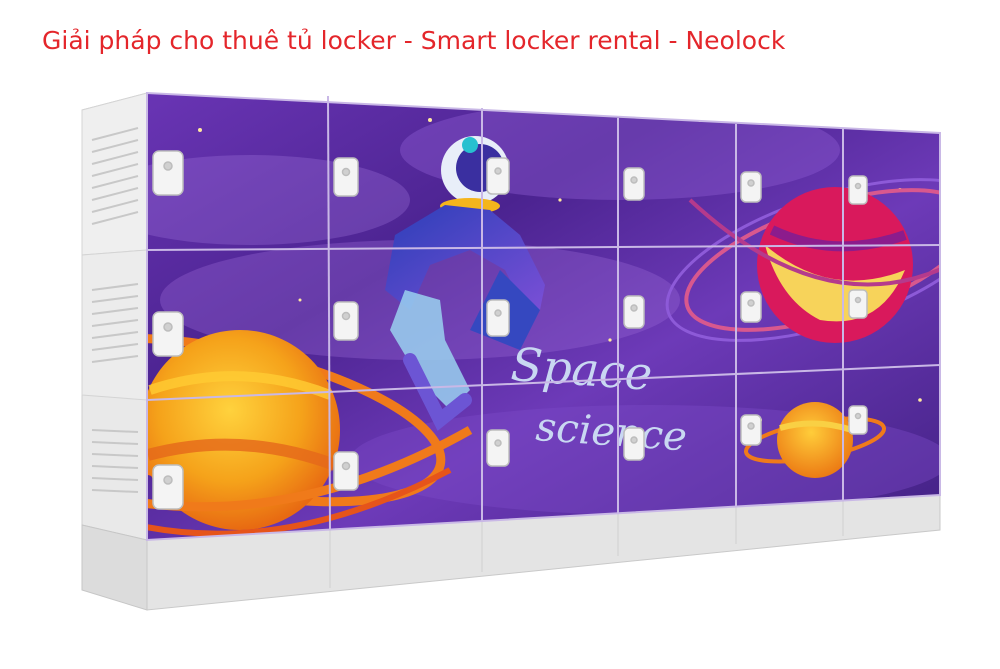 This screenshot has width=1000, height=669. I want to click on artwork-line-1: Space, so click(581, 369).